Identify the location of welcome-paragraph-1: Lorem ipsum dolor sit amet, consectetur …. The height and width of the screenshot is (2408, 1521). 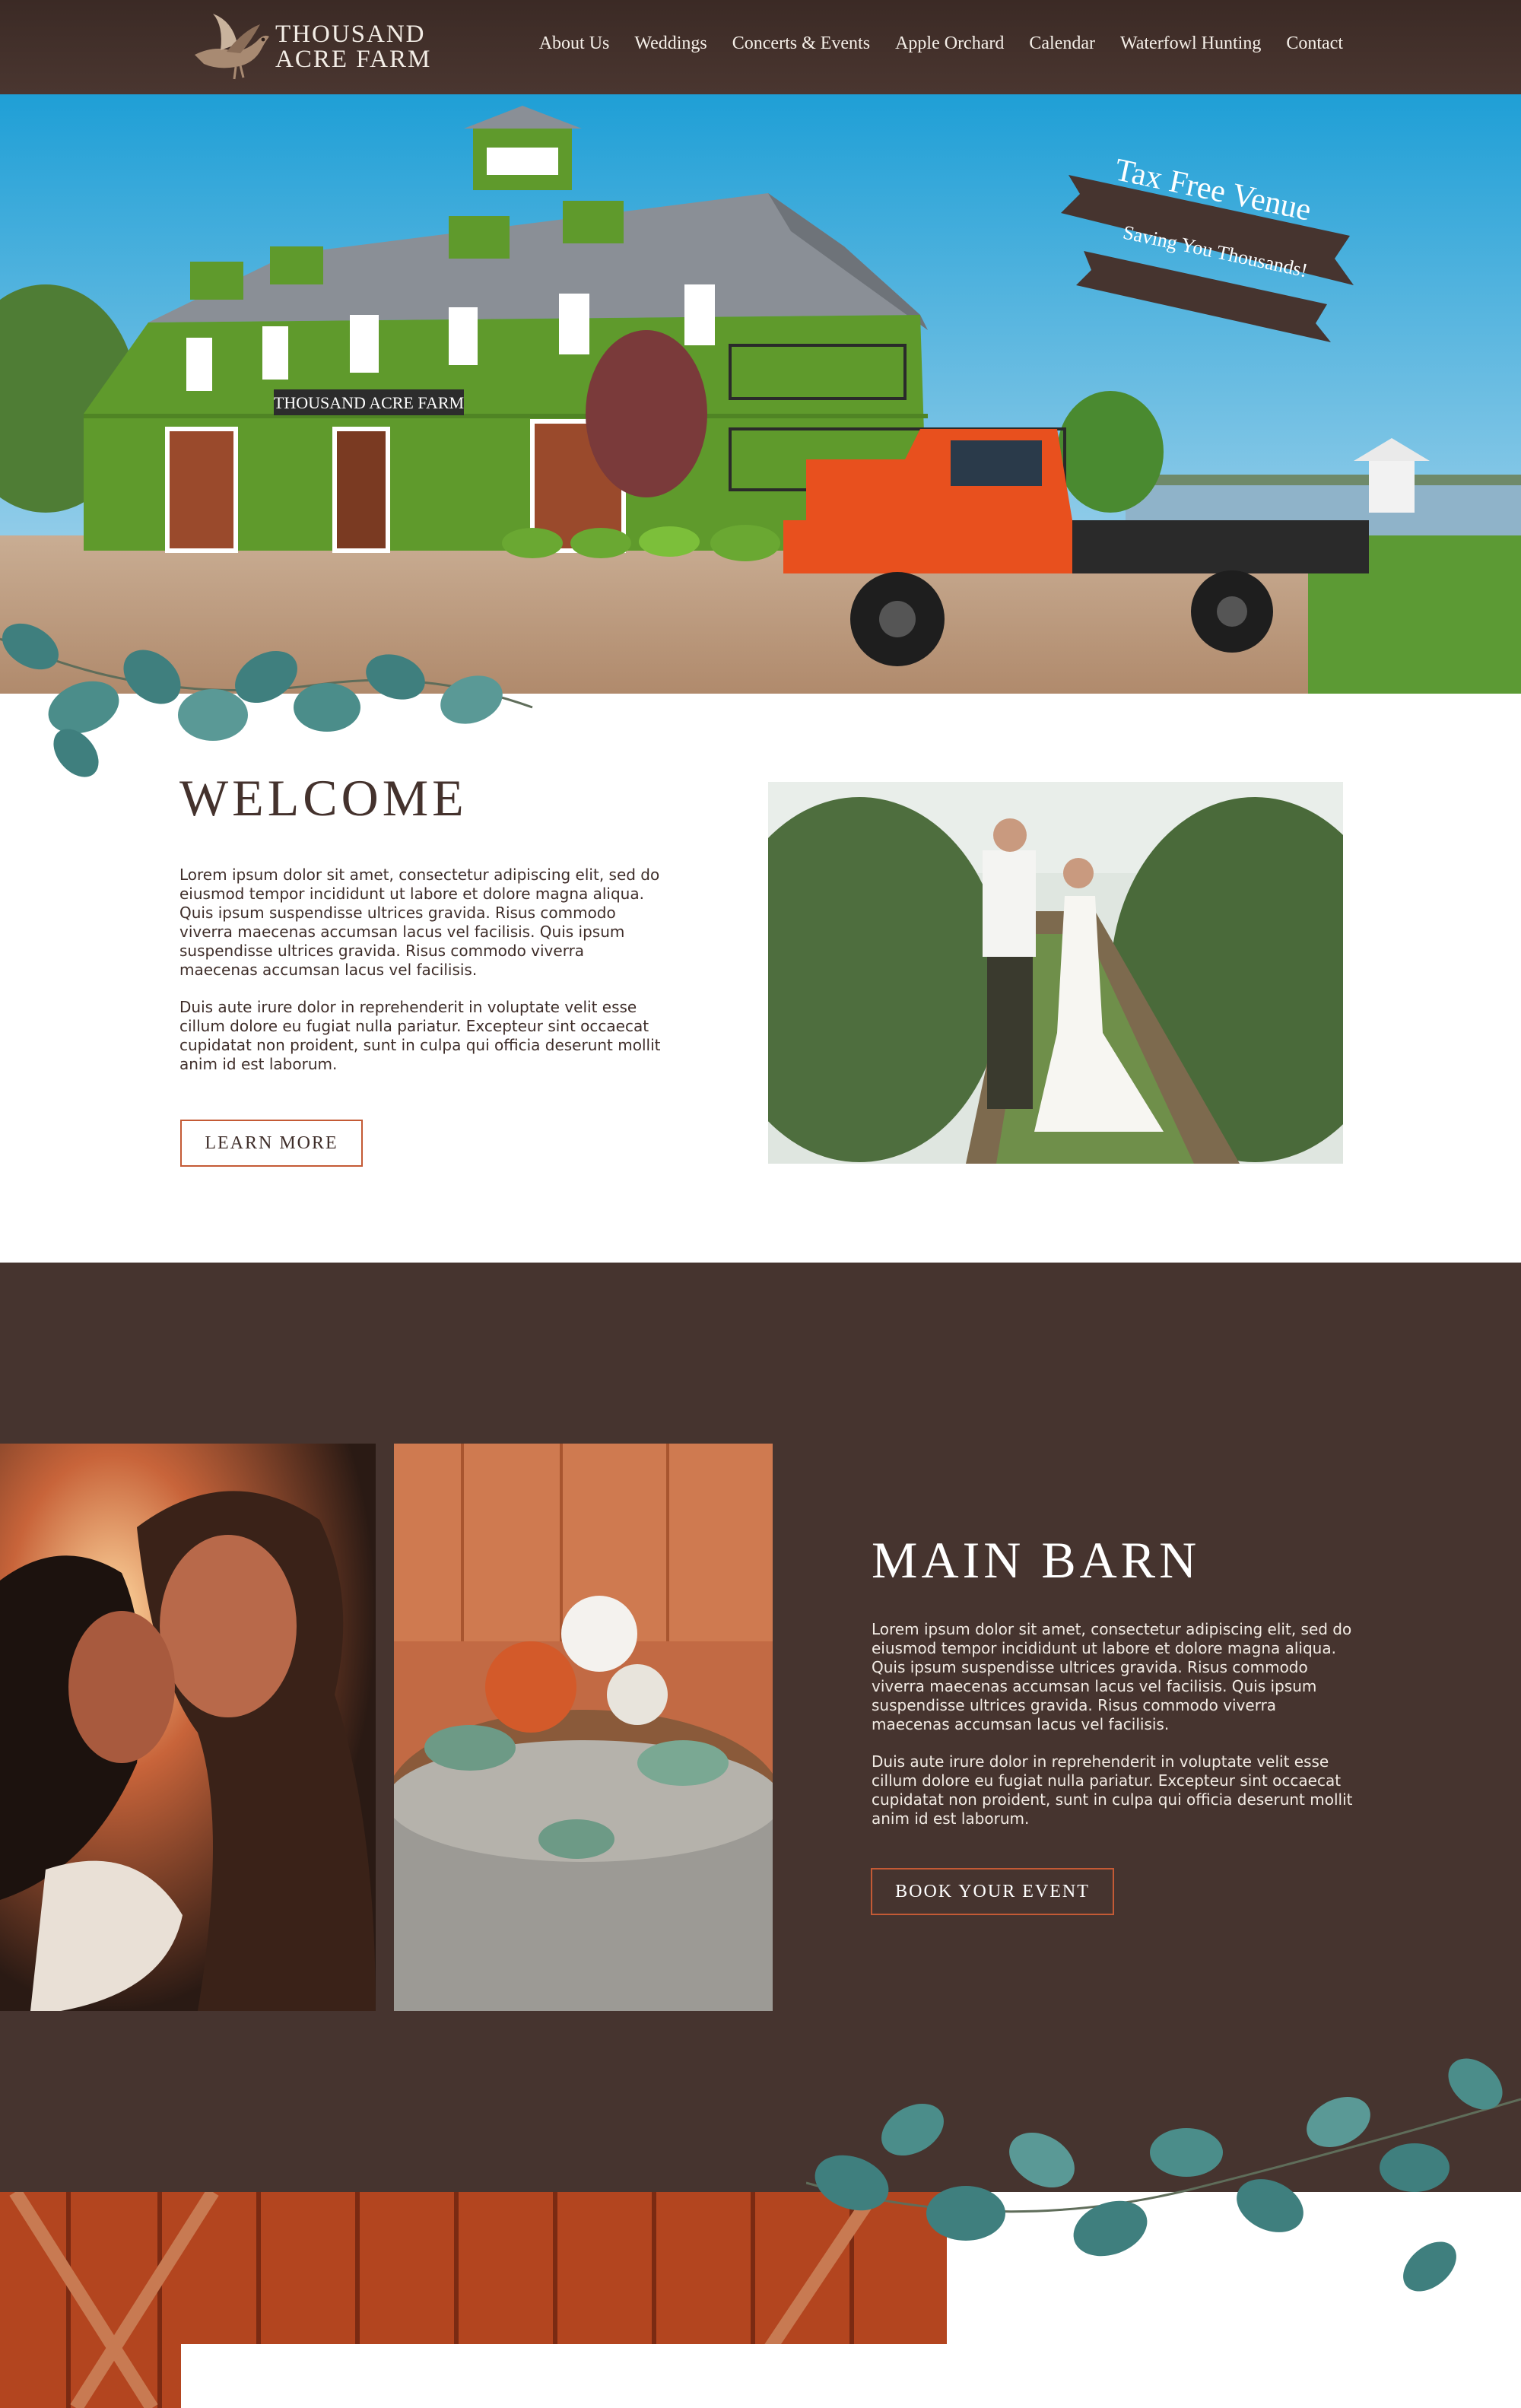
(419, 922).